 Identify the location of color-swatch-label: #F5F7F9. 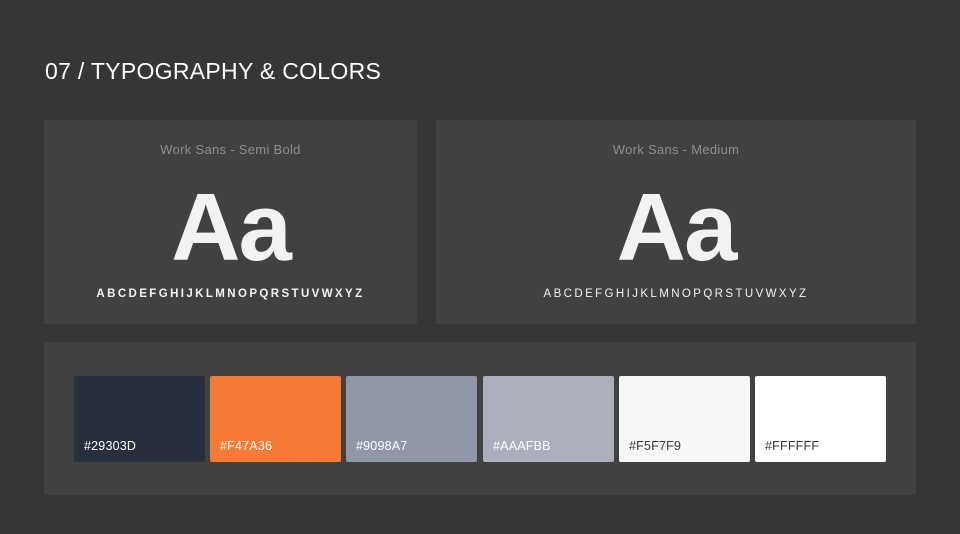
(655, 446).